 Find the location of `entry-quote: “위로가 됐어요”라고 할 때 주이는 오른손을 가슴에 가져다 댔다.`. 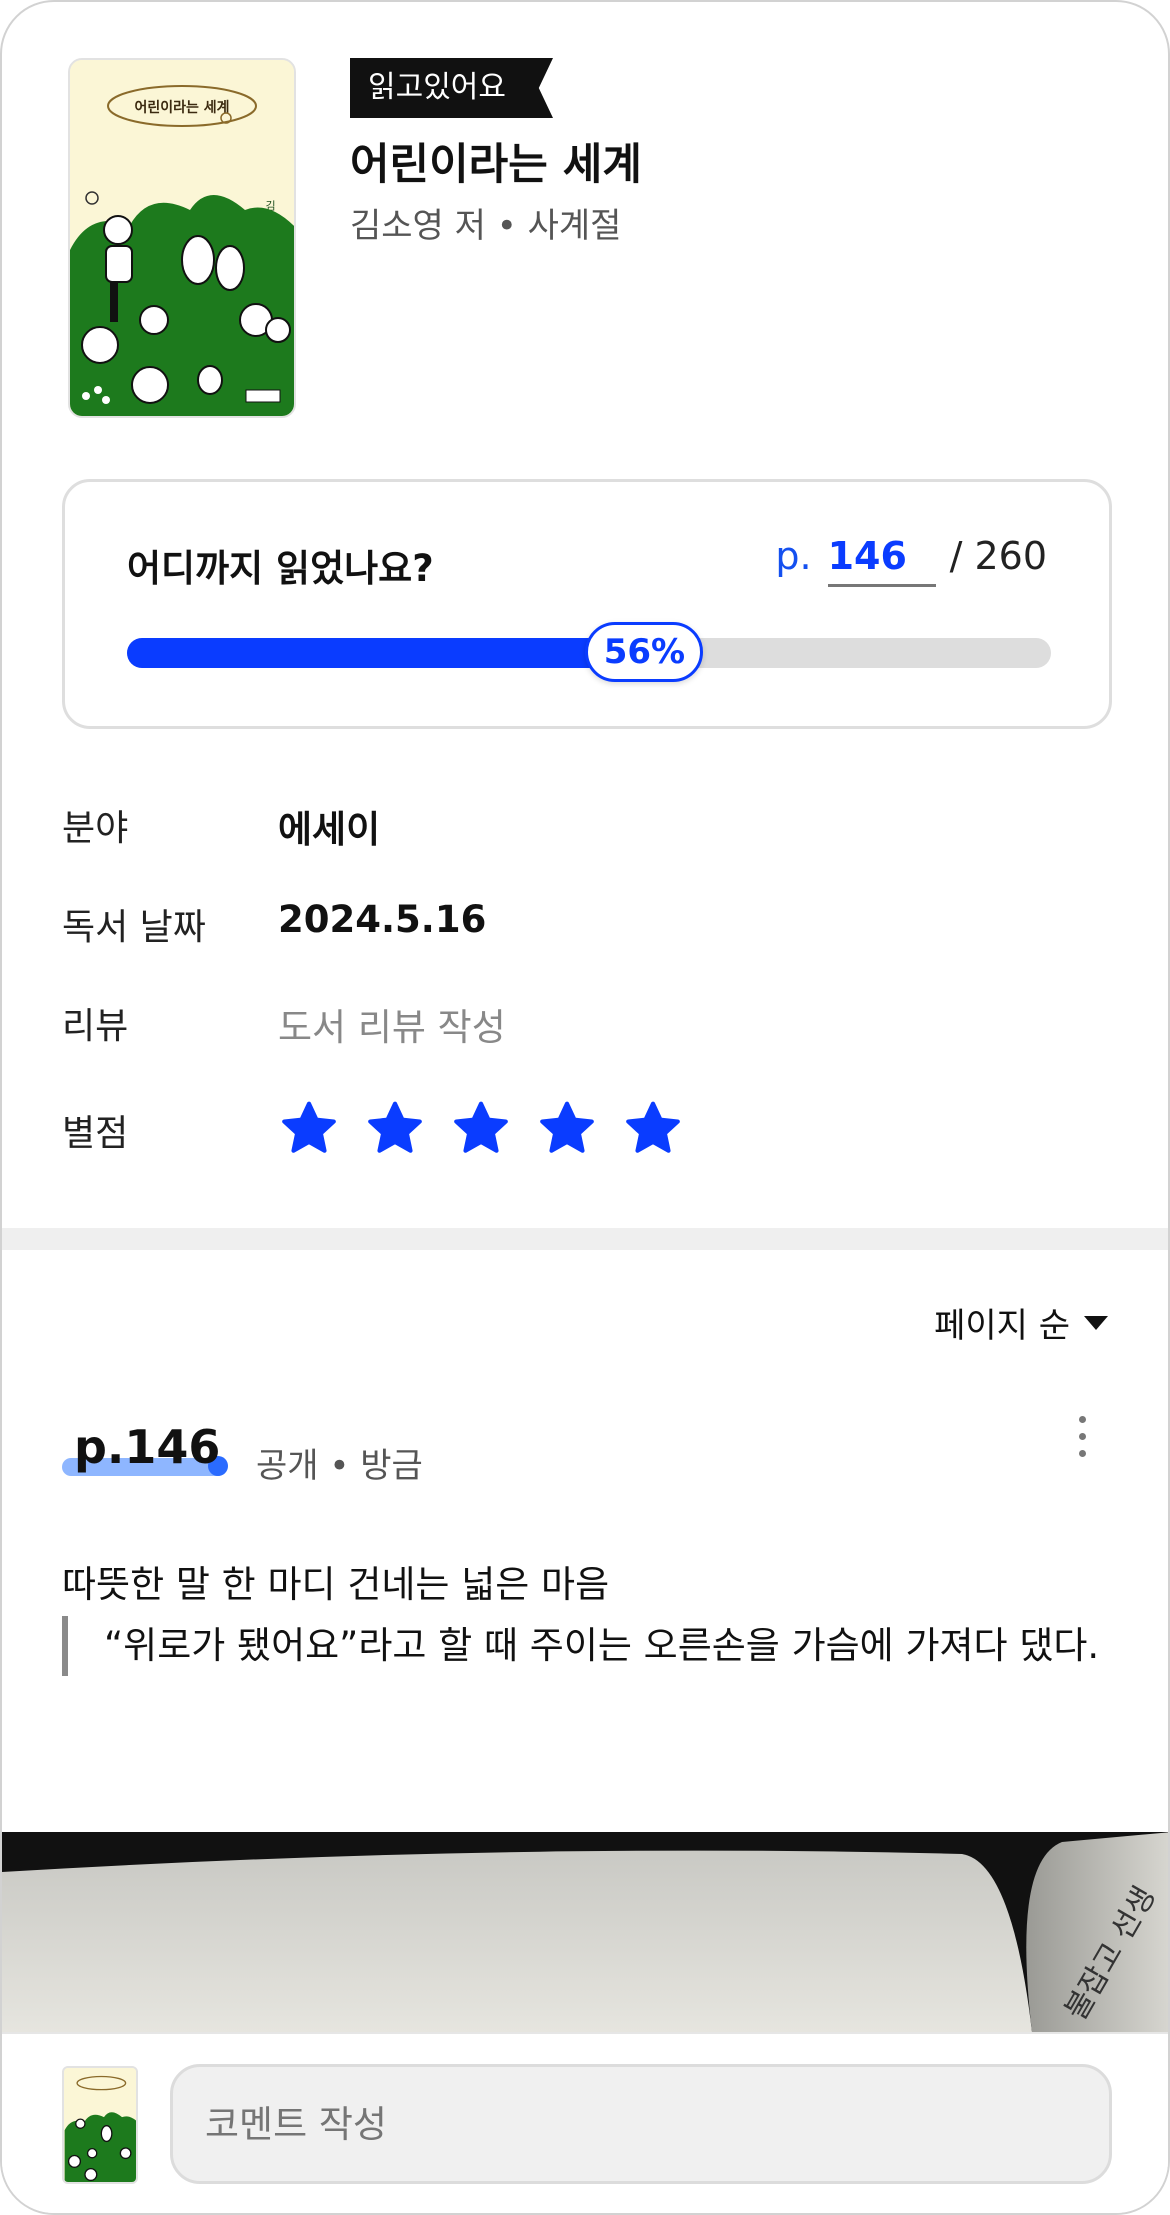

entry-quote: “위로가 됐어요”라고 할 때 주이는 오른손을 가슴에 가져다 댔다. is located at coordinates (582, 1646).